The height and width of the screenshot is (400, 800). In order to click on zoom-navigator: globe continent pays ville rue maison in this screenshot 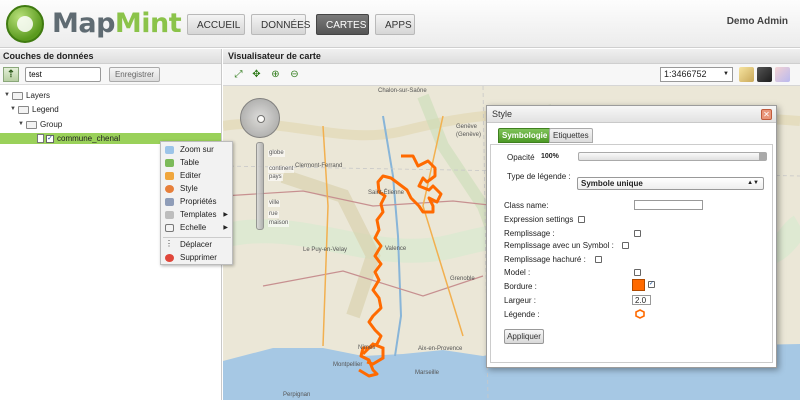, I will do `click(270, 169)`.